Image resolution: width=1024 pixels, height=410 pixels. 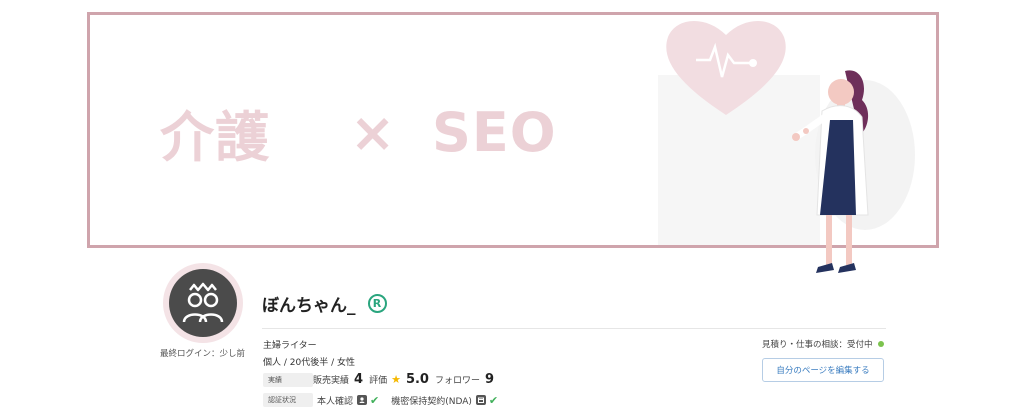 I want to click on avatar, so click(x=203, y=303).